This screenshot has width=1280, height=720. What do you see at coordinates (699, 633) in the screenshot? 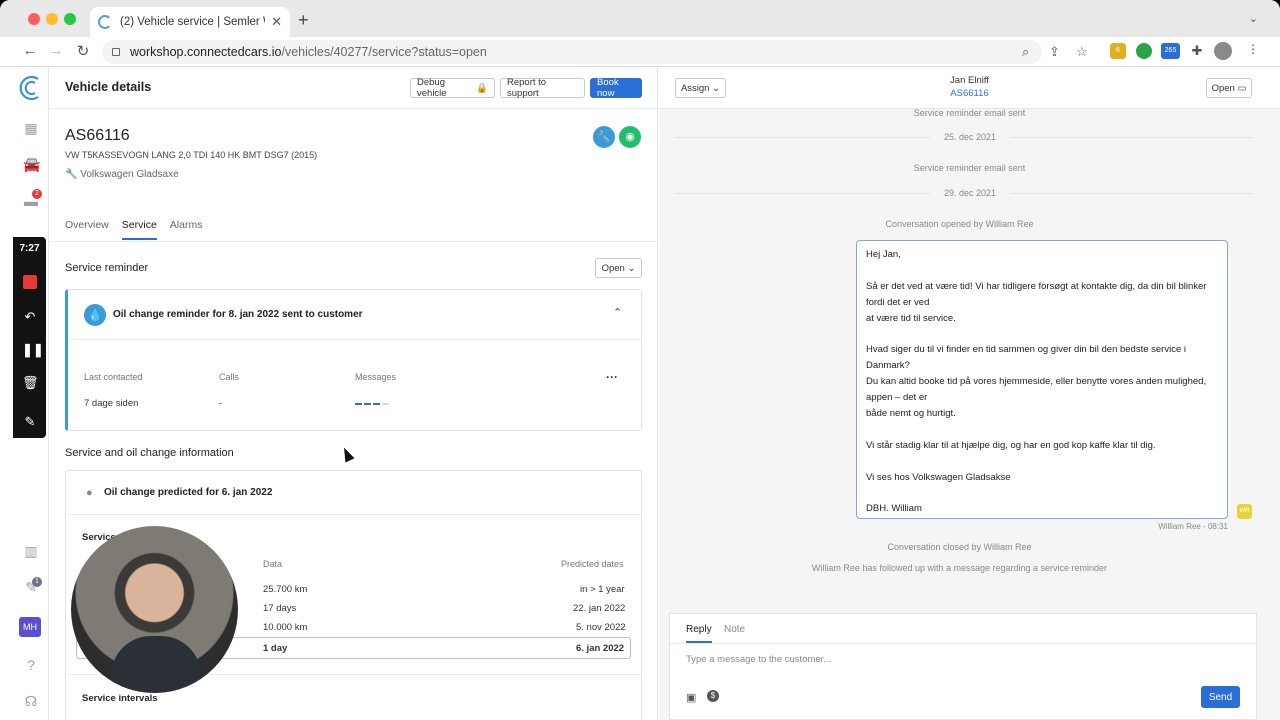
I see `tab-reply: Reply` at bounding box center [699, 633].